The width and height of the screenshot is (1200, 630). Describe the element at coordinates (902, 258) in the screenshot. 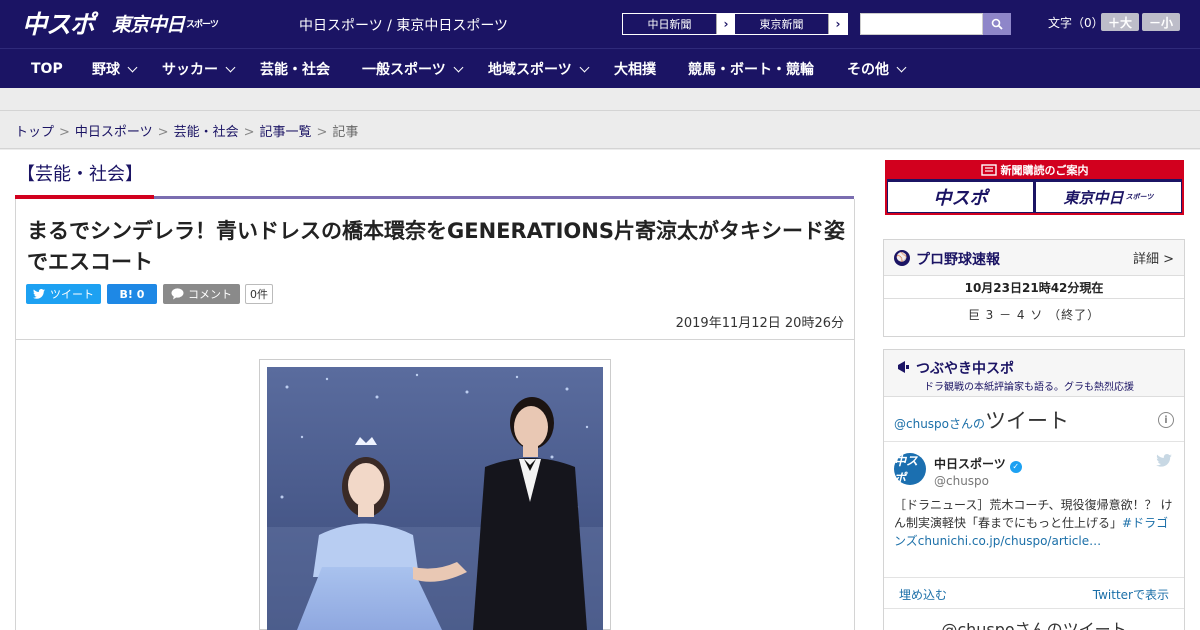

I see `baseball-icon: ⚾` at that location.